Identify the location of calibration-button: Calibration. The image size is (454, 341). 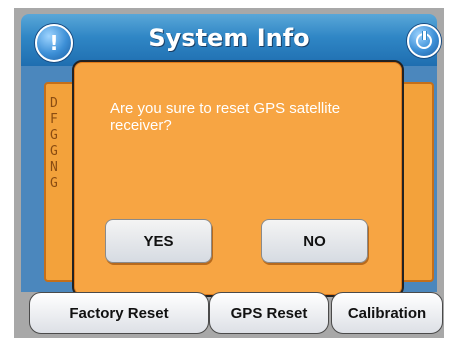
(387, 313).